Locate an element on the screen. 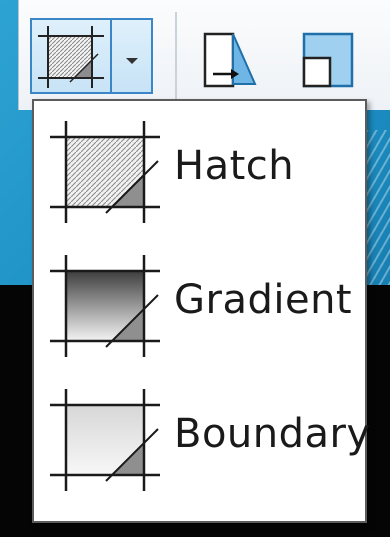 The width and height of the screenshot is (390, 537). chevron-down-icon is located at coordinates (132, 61).